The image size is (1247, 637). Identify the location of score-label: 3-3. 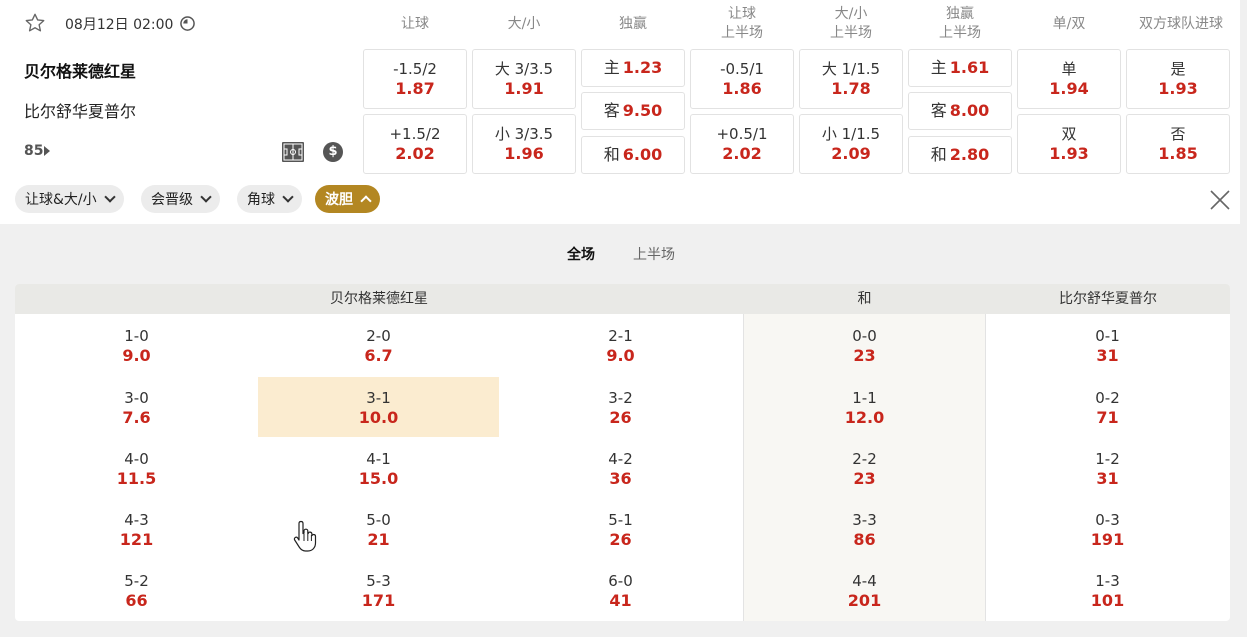
(864, 520).